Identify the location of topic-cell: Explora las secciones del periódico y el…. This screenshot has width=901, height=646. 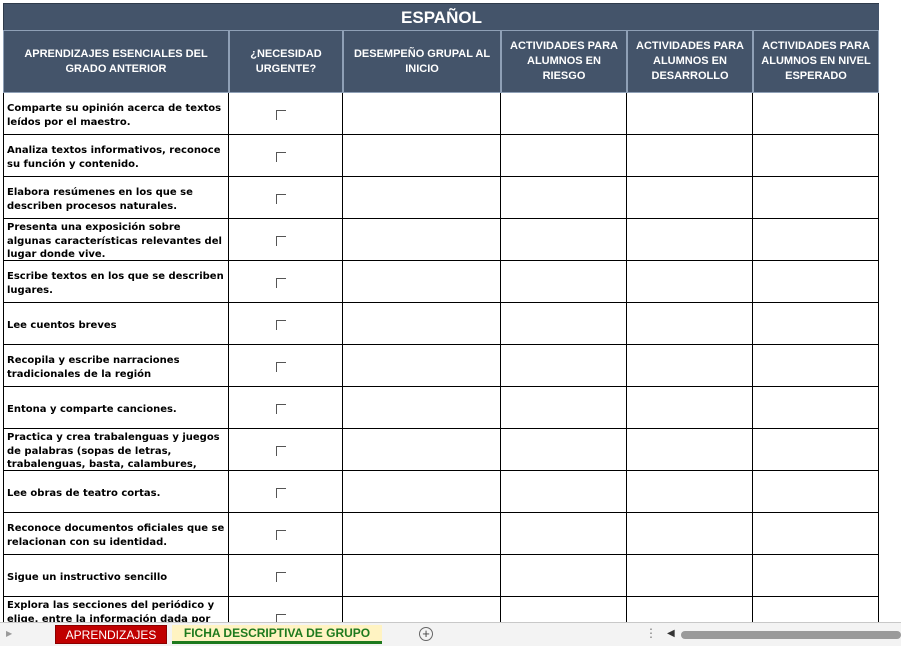
(116, 609).